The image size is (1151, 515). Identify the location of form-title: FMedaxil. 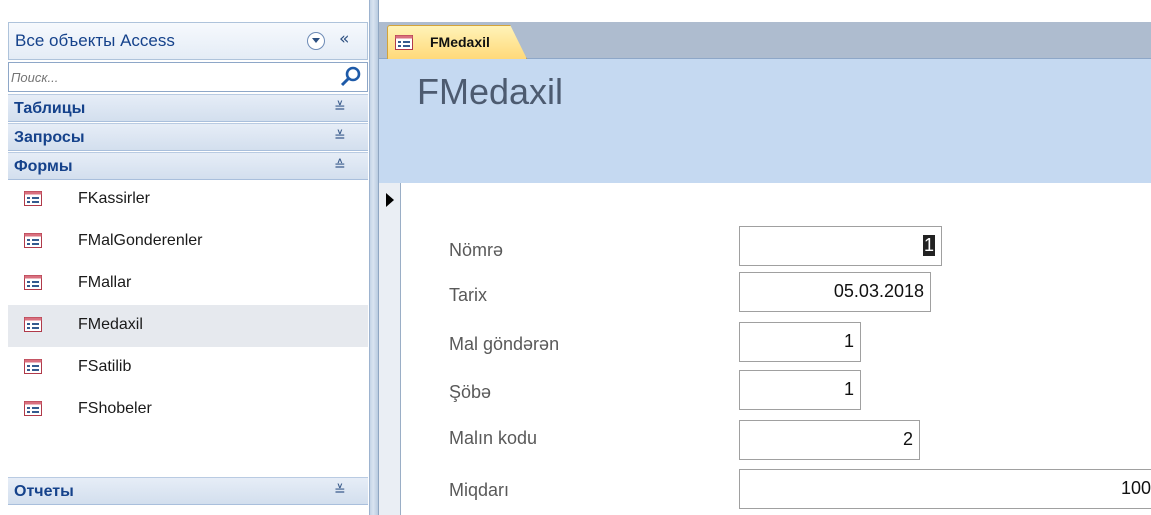
(490, 91).